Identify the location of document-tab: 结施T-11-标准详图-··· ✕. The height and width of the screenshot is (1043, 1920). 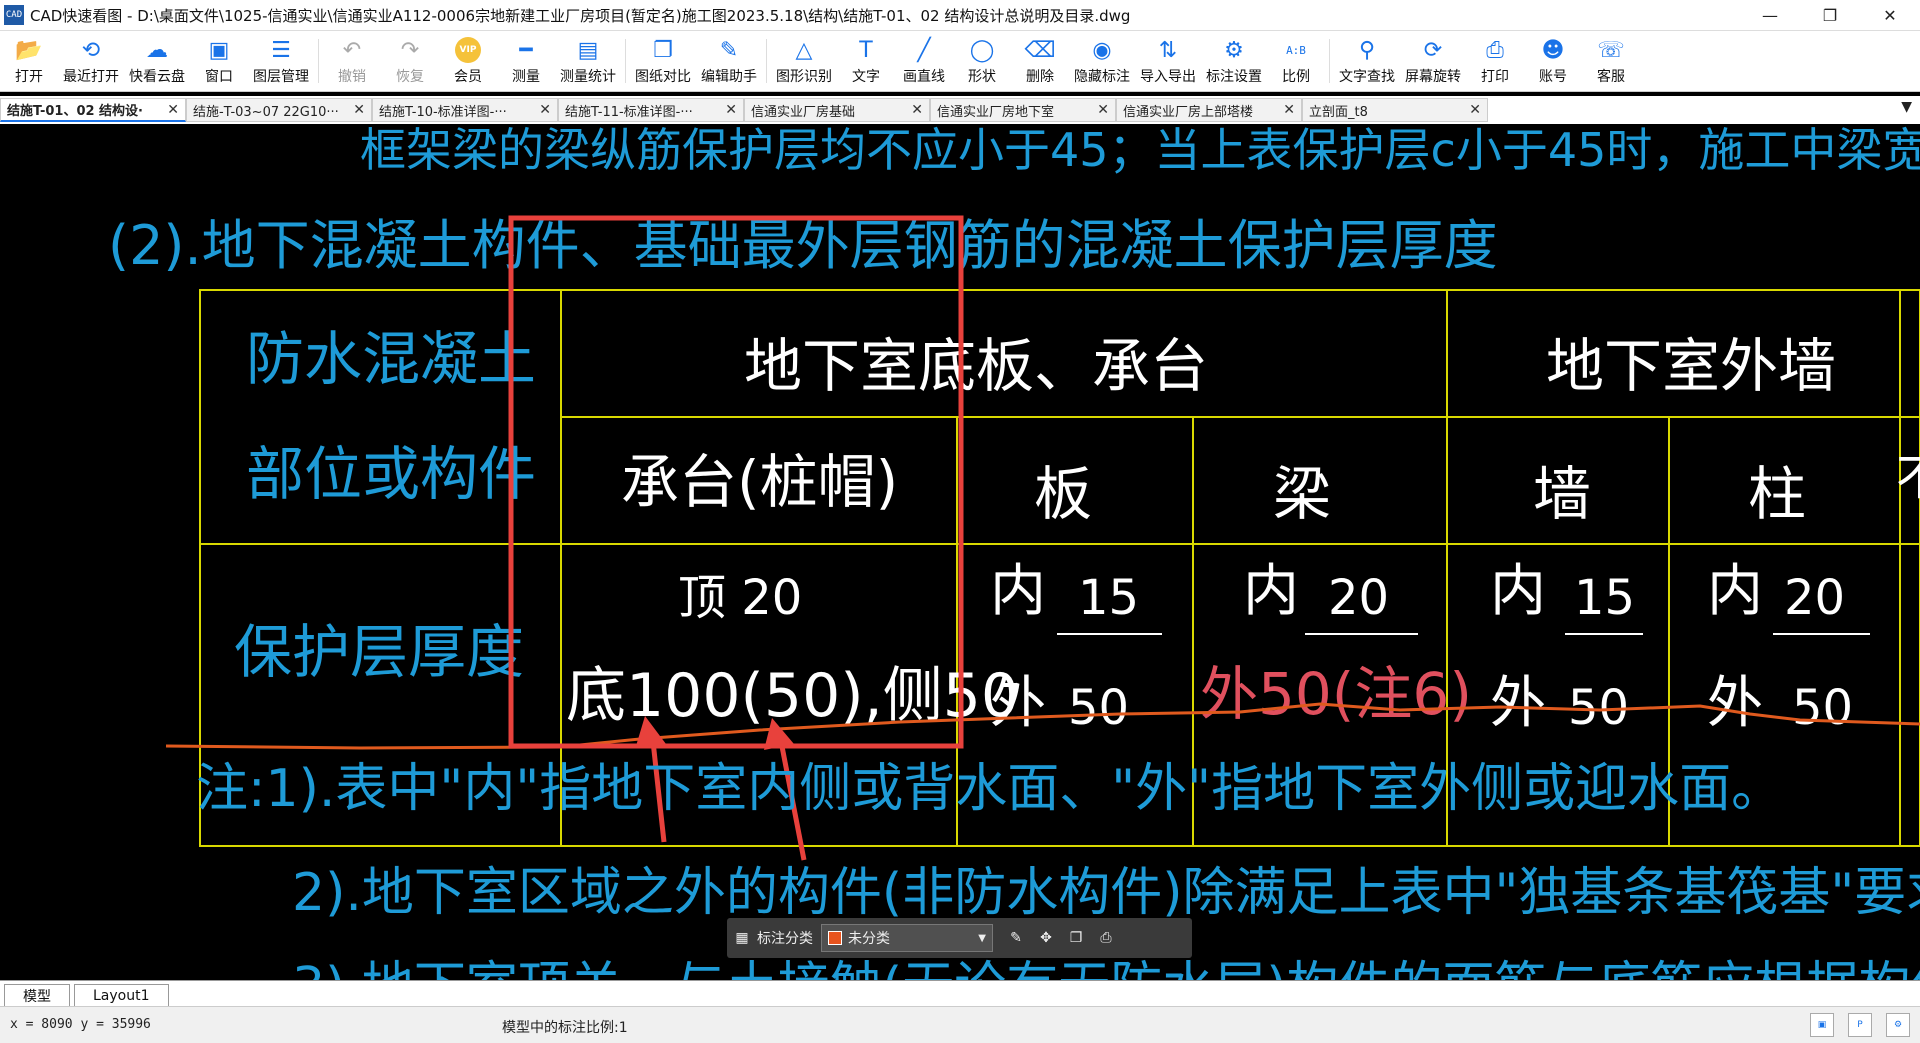
(651, 110).